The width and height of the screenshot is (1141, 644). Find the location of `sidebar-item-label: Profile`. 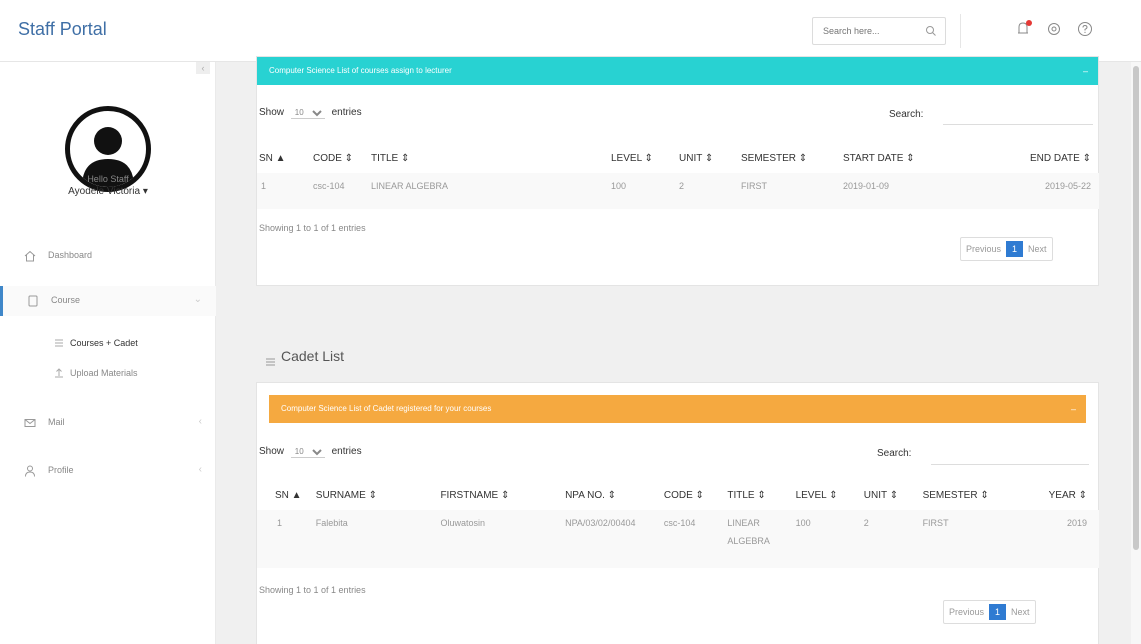

sidebar-item-label: Profile is located at coordinates (61, 470).